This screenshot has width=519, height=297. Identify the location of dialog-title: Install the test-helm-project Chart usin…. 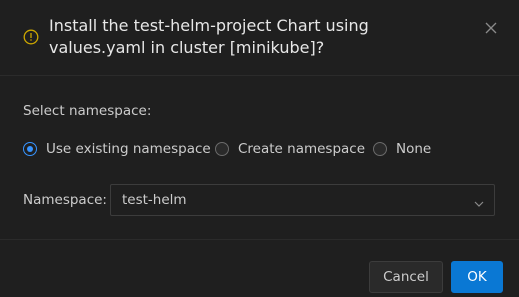
(209, 36).